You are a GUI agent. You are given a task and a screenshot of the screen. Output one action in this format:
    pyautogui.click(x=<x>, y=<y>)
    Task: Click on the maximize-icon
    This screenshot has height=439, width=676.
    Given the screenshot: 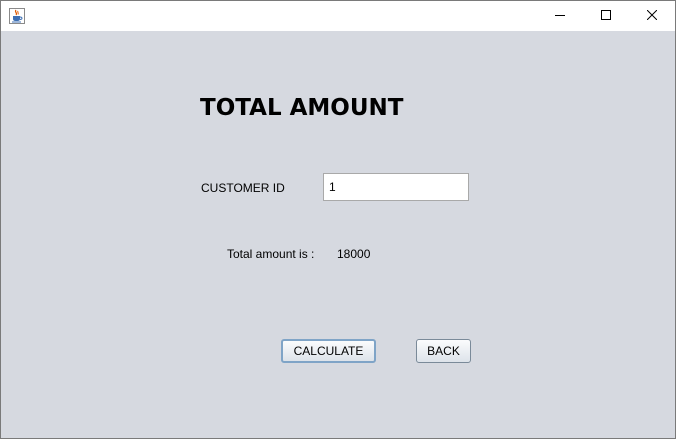 What is the action you would take?
    pyautogui.click(x=606, y=16)
    